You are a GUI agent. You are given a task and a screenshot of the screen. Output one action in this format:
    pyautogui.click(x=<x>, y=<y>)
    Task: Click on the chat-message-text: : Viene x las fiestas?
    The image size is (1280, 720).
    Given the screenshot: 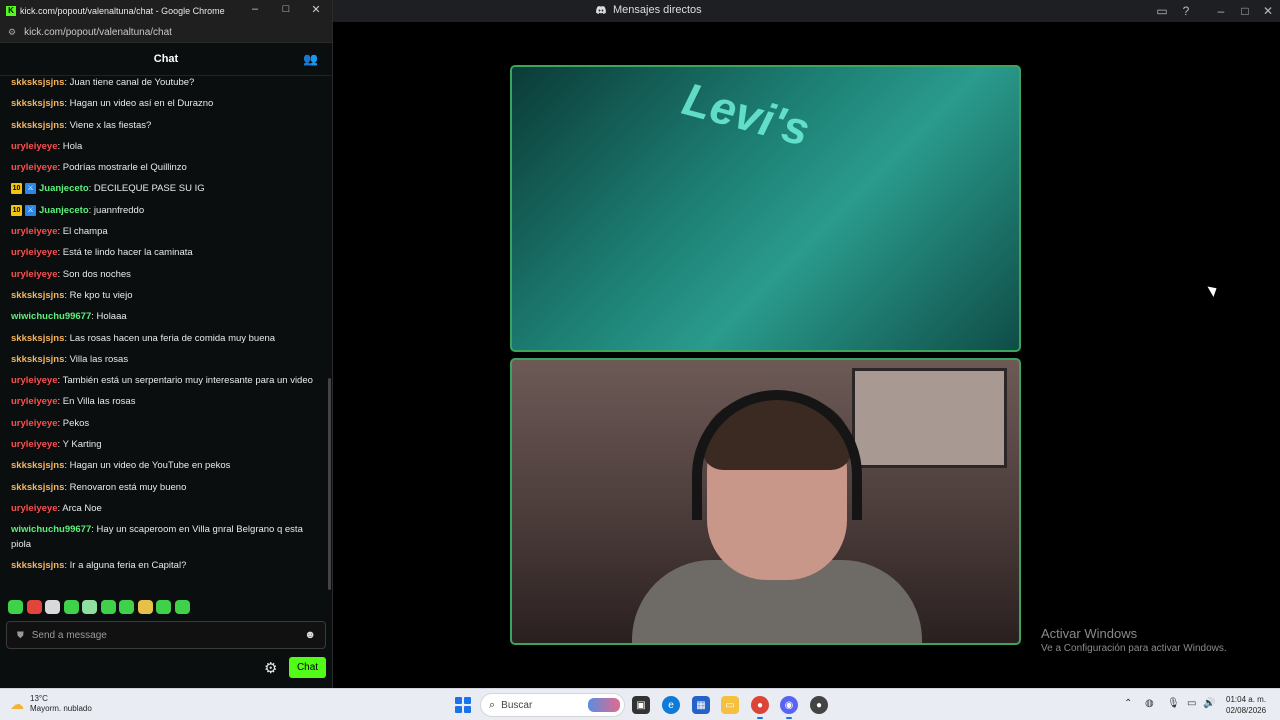 What is the action you would take?
    pyautogui.click(x=108, y=125)
    